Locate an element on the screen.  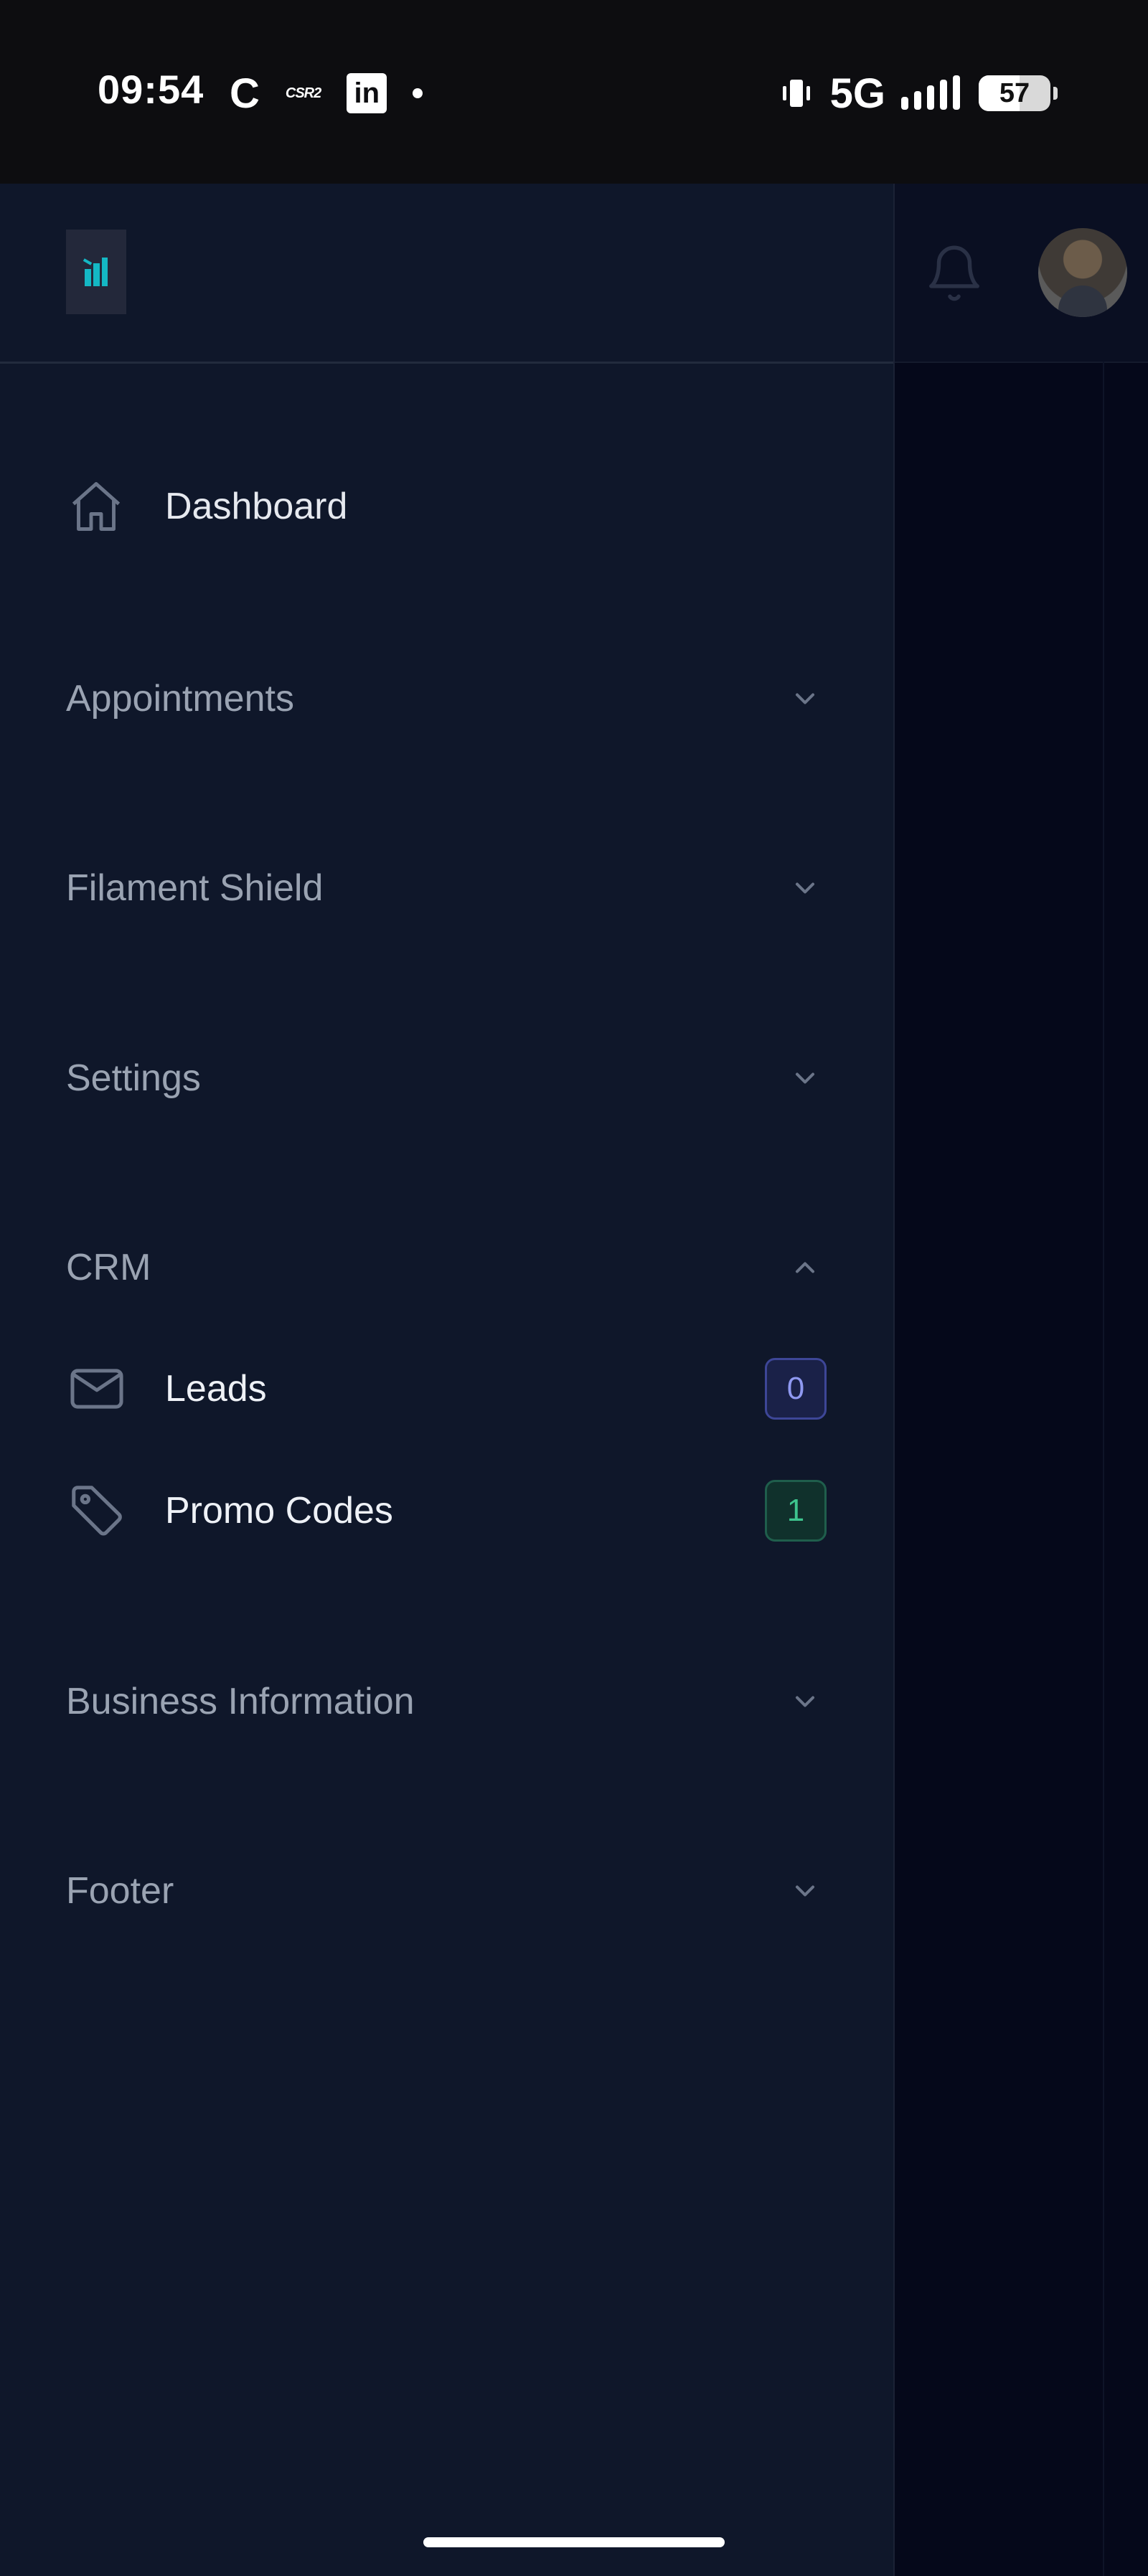
vibrate-icon is located at coordinates (796, 93).